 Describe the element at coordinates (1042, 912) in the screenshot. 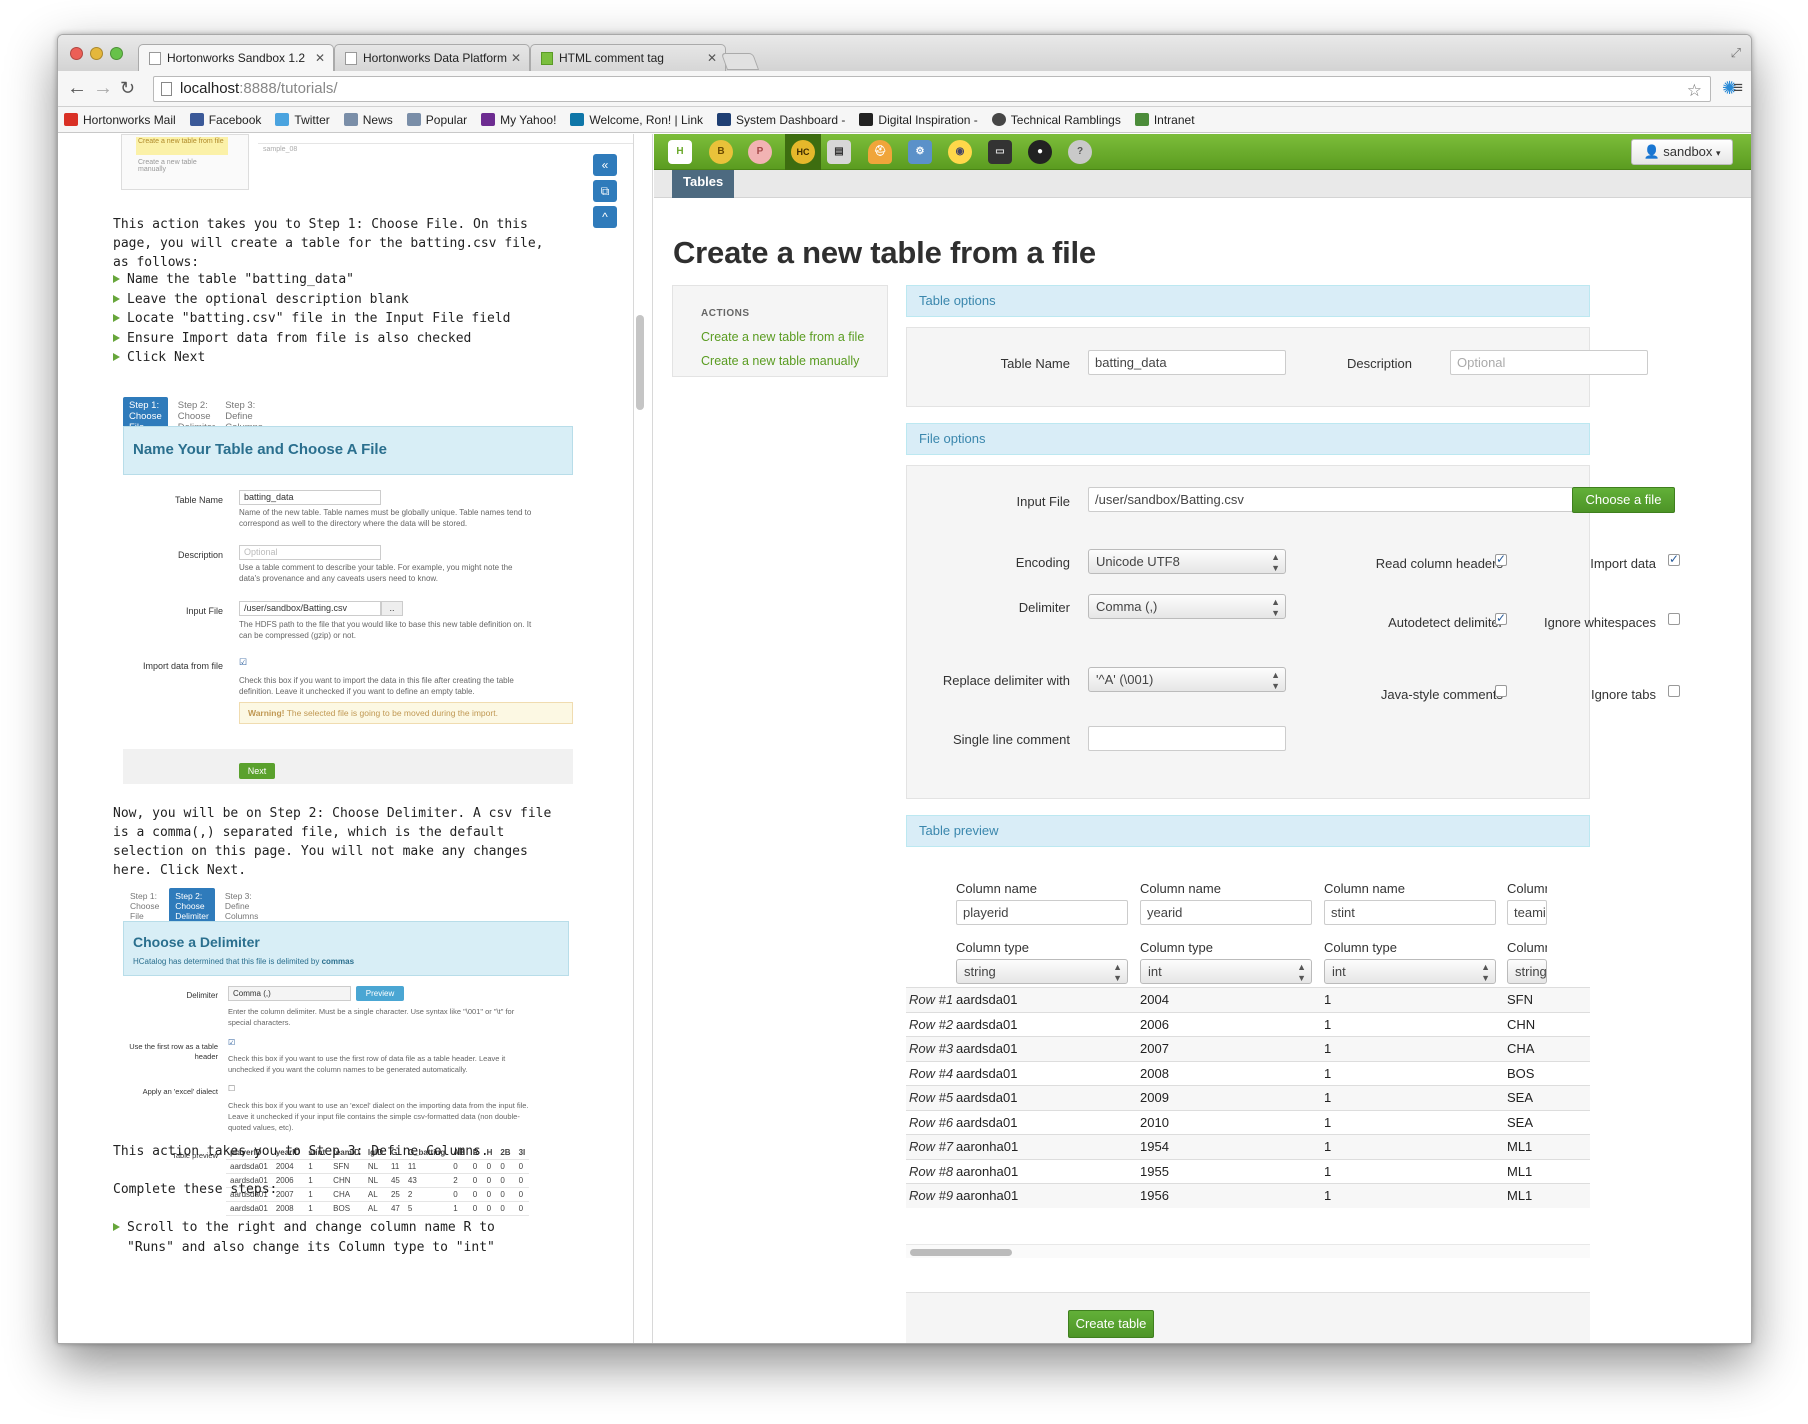

I see `column-name-input: playerid` at that location.